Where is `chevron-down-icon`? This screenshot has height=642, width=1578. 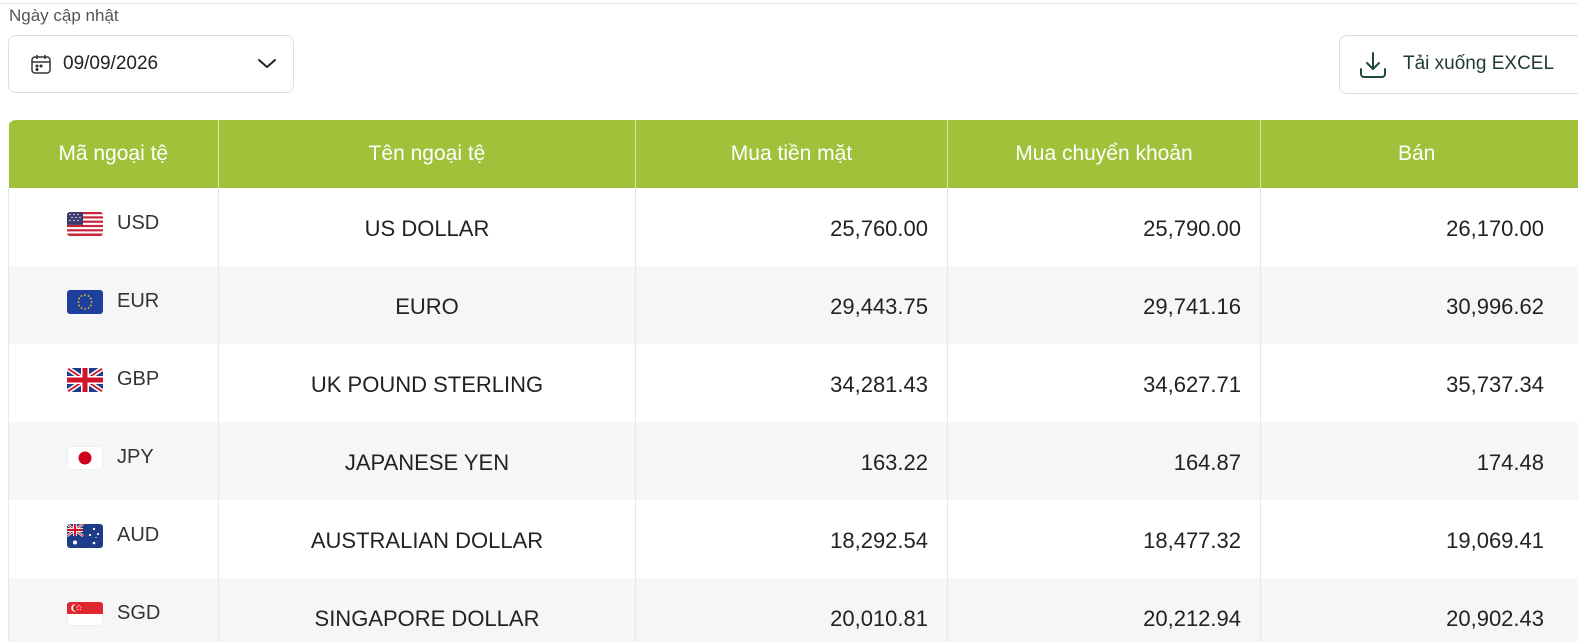
chevron-down-icon is located at coordinates (267, 63).